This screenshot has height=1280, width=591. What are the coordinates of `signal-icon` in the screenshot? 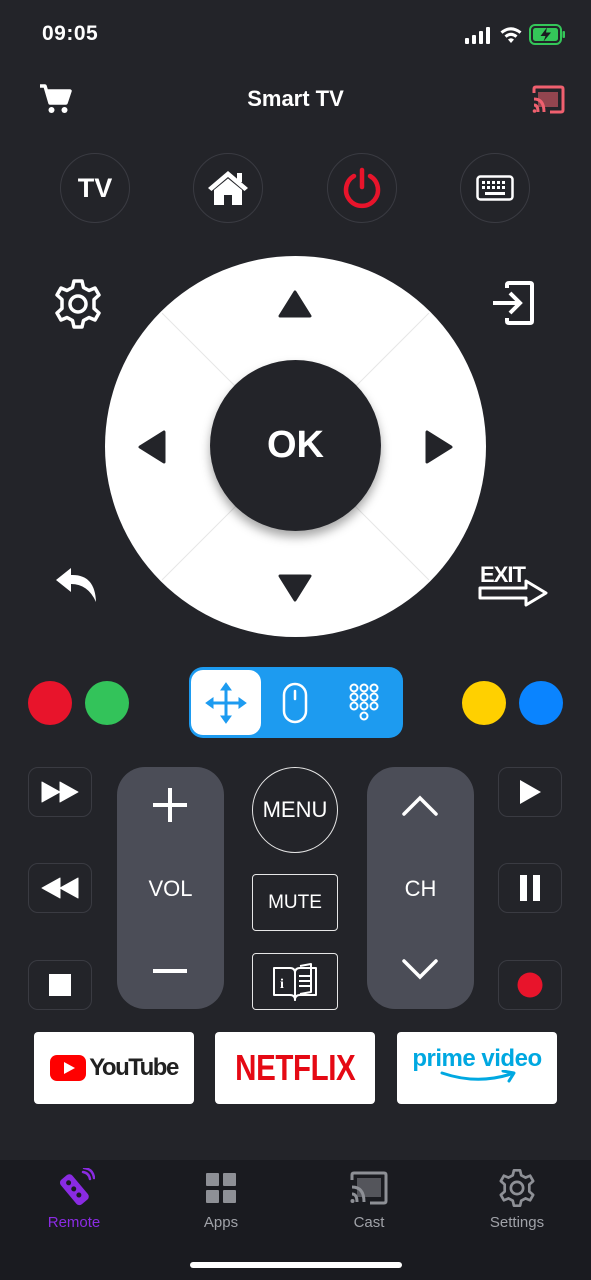 It's located at (479, 38).